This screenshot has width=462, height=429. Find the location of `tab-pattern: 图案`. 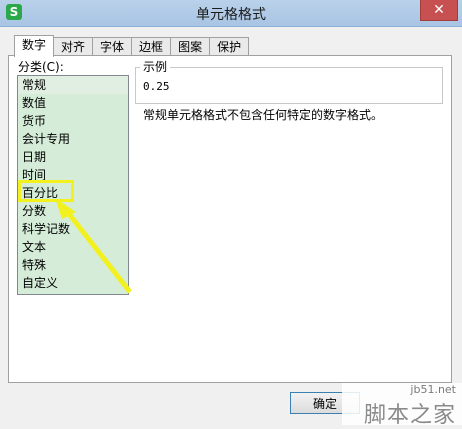

tab-pattern: 图案 is located at coordinates (190, 46).